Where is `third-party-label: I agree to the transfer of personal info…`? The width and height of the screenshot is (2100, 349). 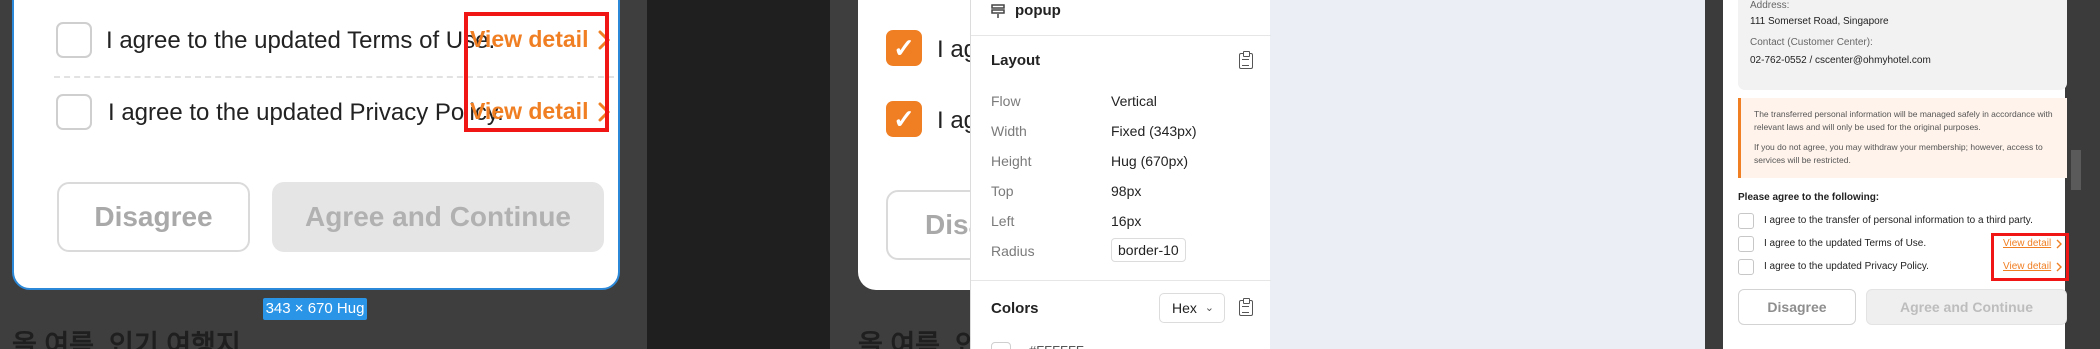
third-party-label: I agree to the transfer of personal info… is located at coordinates (1898, 220).